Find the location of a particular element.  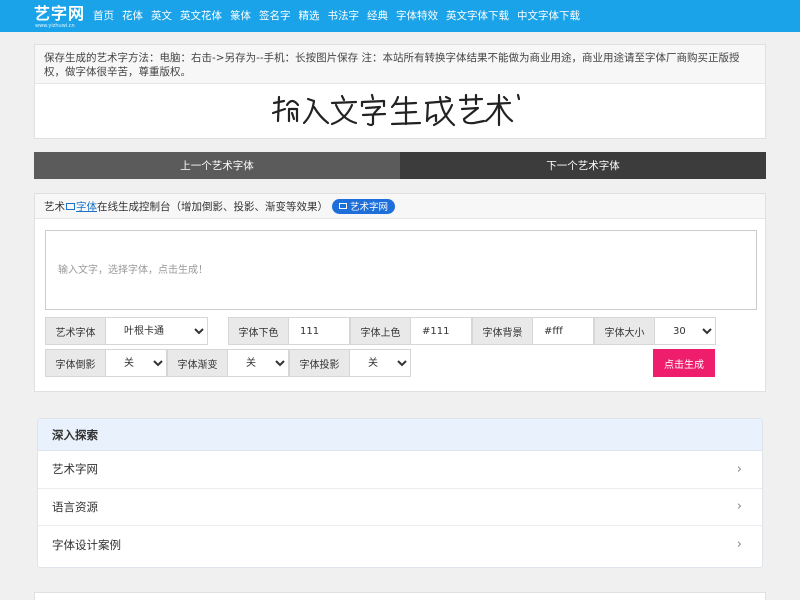

nav-item-effects: 字体特效 is located at coordinates (417, 16).